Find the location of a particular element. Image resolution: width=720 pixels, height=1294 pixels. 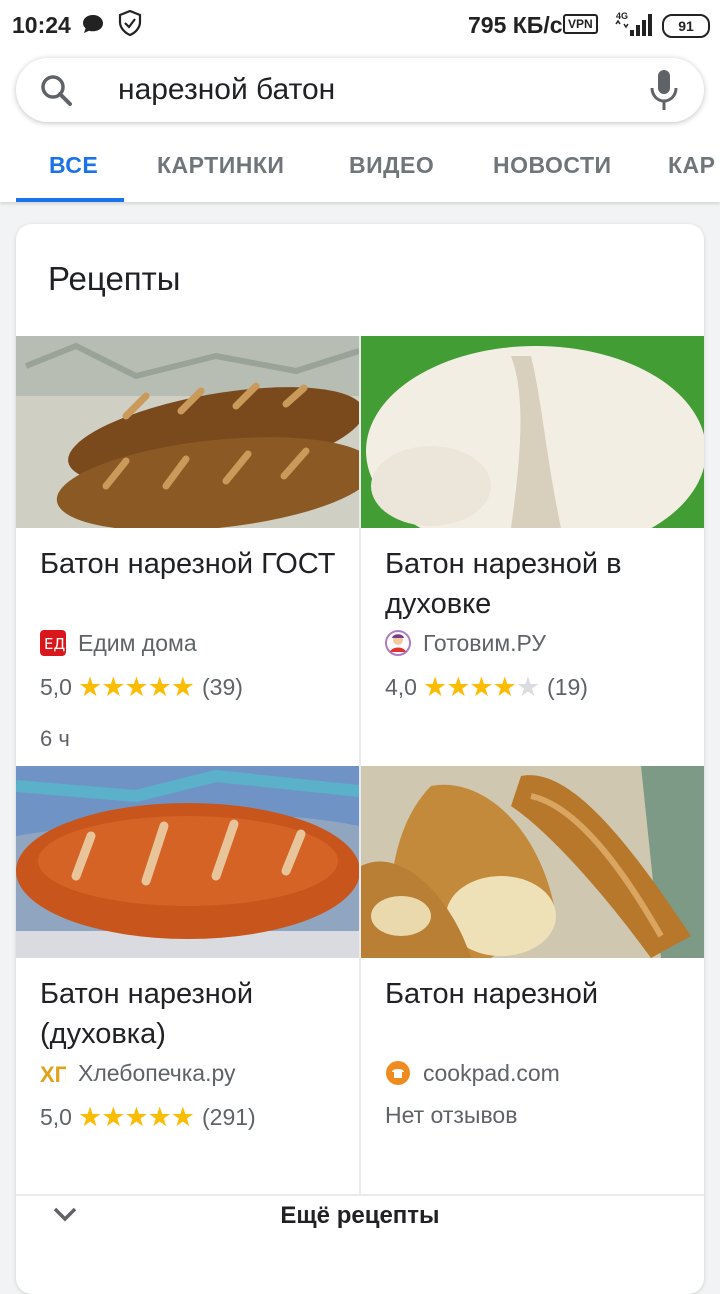

search-tabs: ВСЕ КАРТИНКИ ВИДЕО НОВОСТИ КАР is located at coordinates (360, 169).